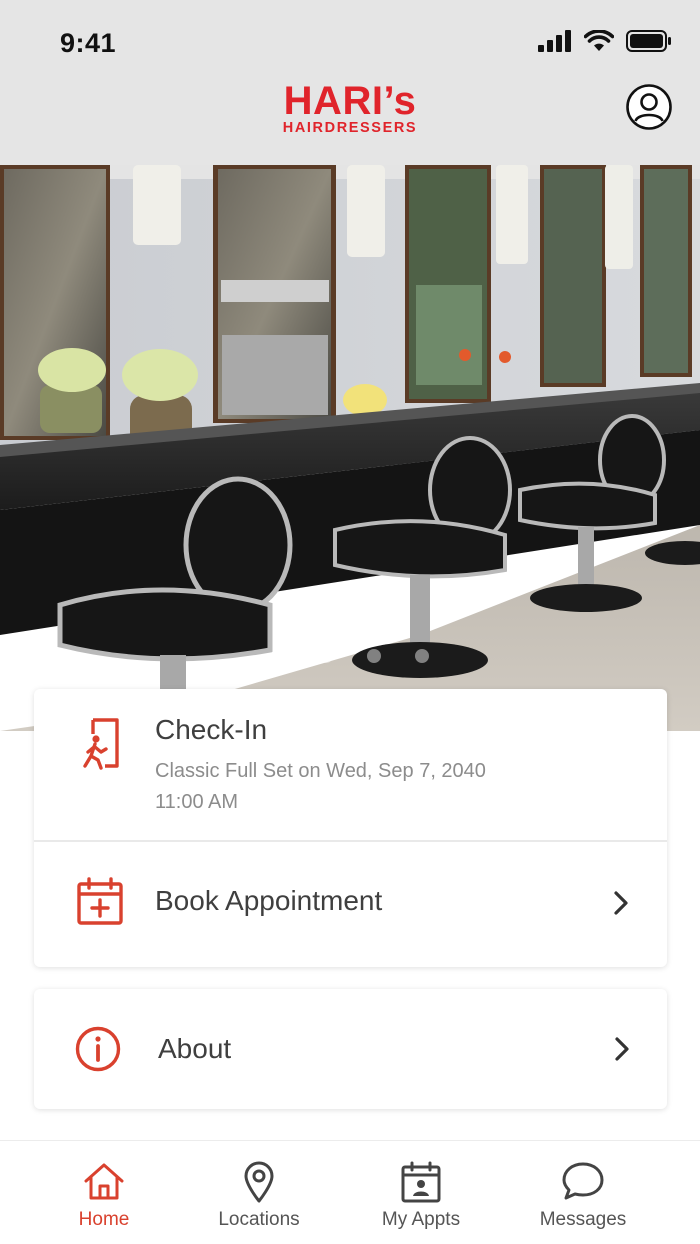 This screenshot has height=1244, width=700. Describe the element at coordinates (350, 656) in the screenshot. I see `carousel-dots` at that location.